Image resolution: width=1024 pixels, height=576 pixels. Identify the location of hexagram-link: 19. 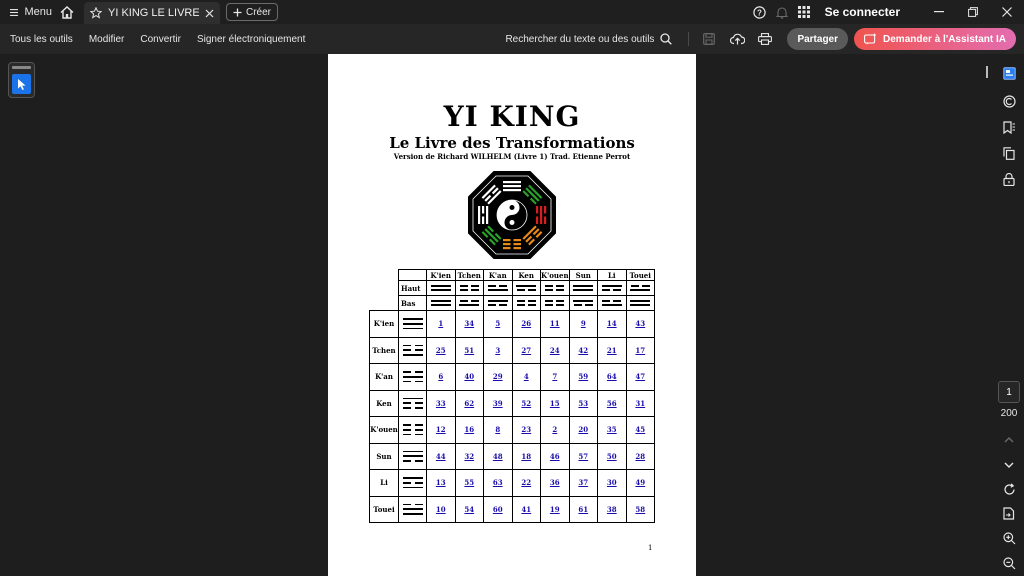
(555, 509).